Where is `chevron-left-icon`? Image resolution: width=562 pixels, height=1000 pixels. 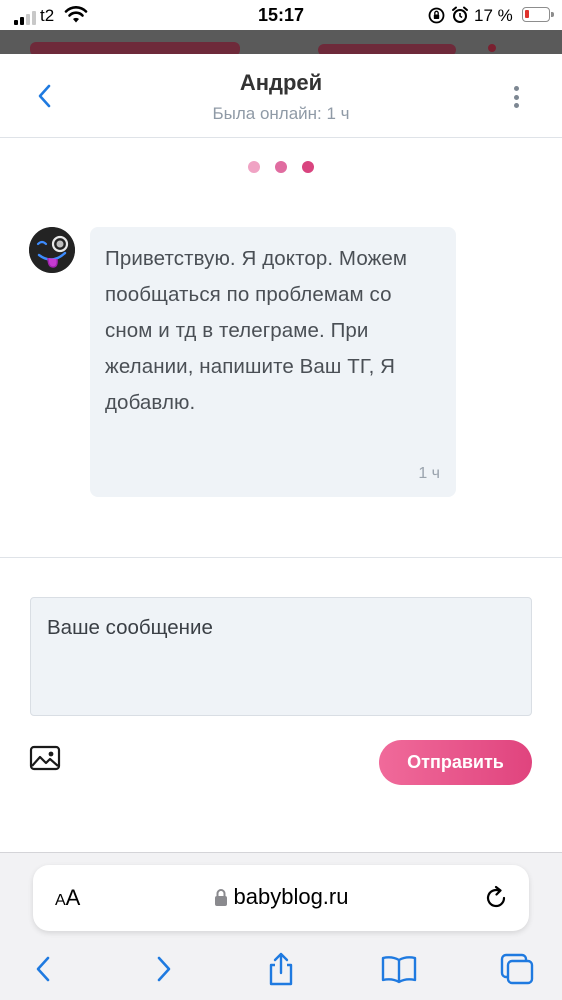 chevron-left-icon is located at coordinates (43, 969).